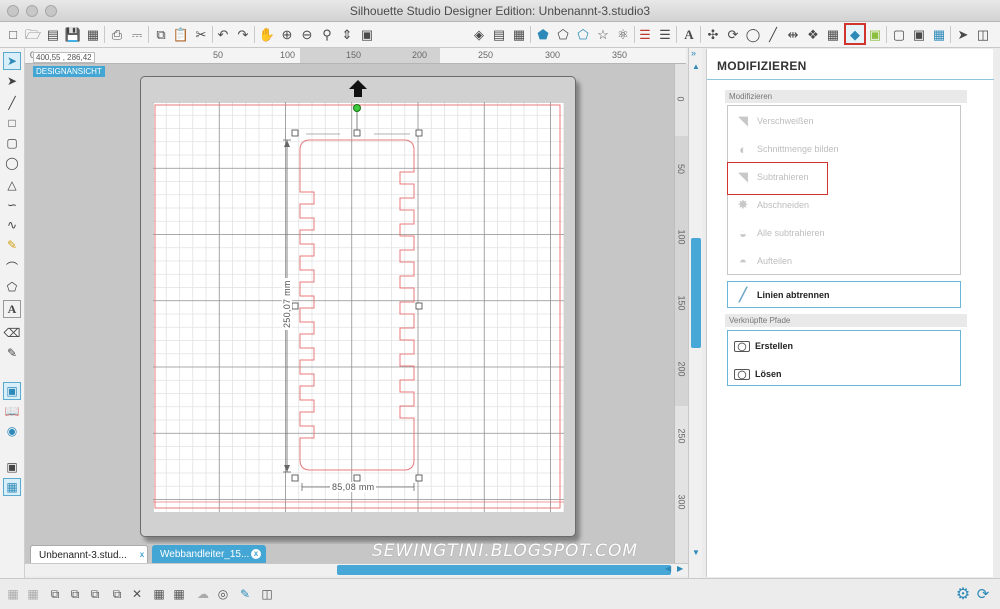  Describe the element at coordinates (763, 261) in the screenshot. I see `divide-option: ◓ Aufteilen` at that location.